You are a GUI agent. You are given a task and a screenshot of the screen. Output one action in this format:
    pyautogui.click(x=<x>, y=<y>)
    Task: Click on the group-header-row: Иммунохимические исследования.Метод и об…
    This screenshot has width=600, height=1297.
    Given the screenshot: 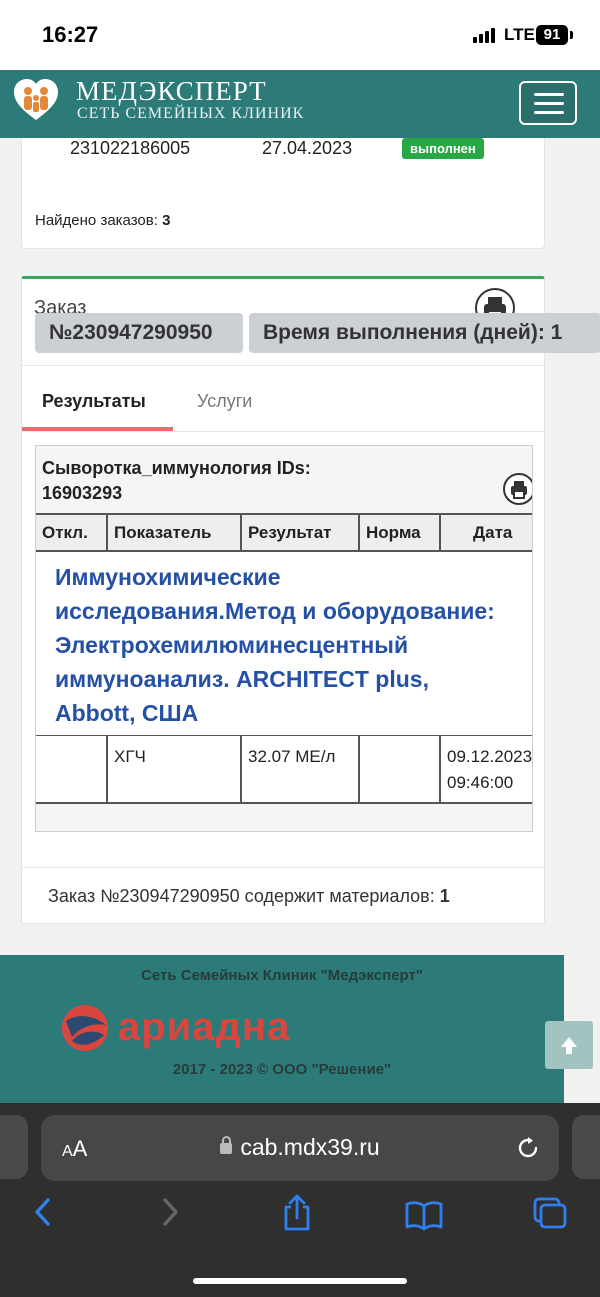 What is the action you would take?
    pyautogui.click(x=284, y=644)
    